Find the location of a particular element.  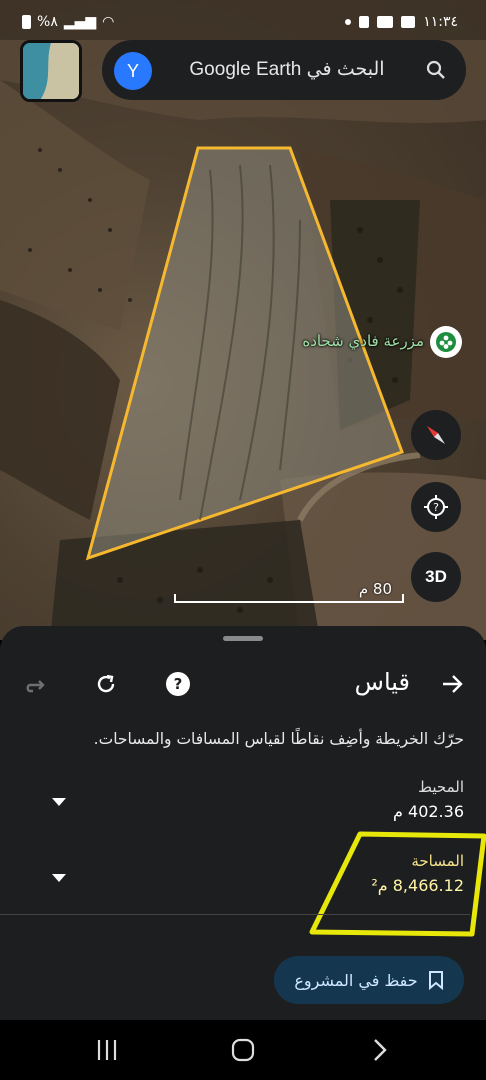

scale-label: 80 م is located at coordinates (375, 589).